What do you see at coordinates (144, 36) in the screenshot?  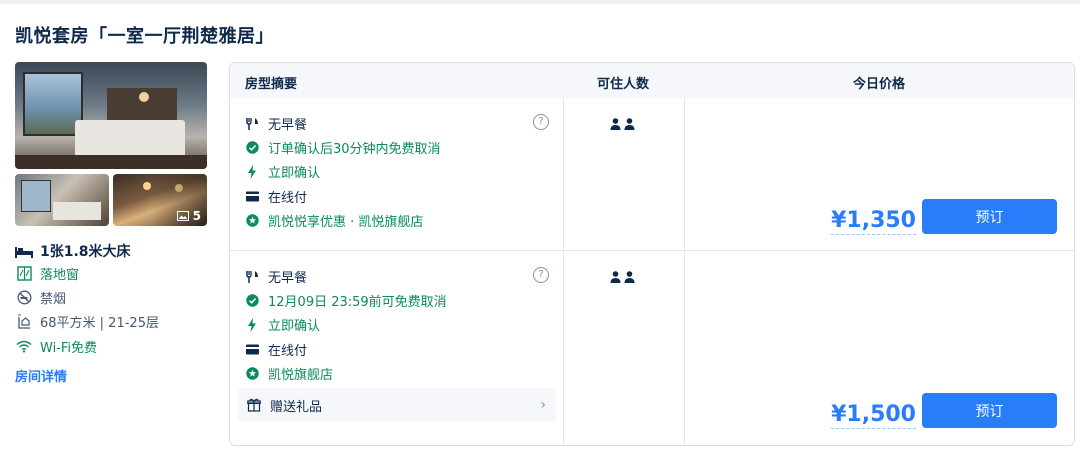 I see `room-title: 凯悦套房「一室一厅荆楚雅居」` at bounding box center [144, 36].